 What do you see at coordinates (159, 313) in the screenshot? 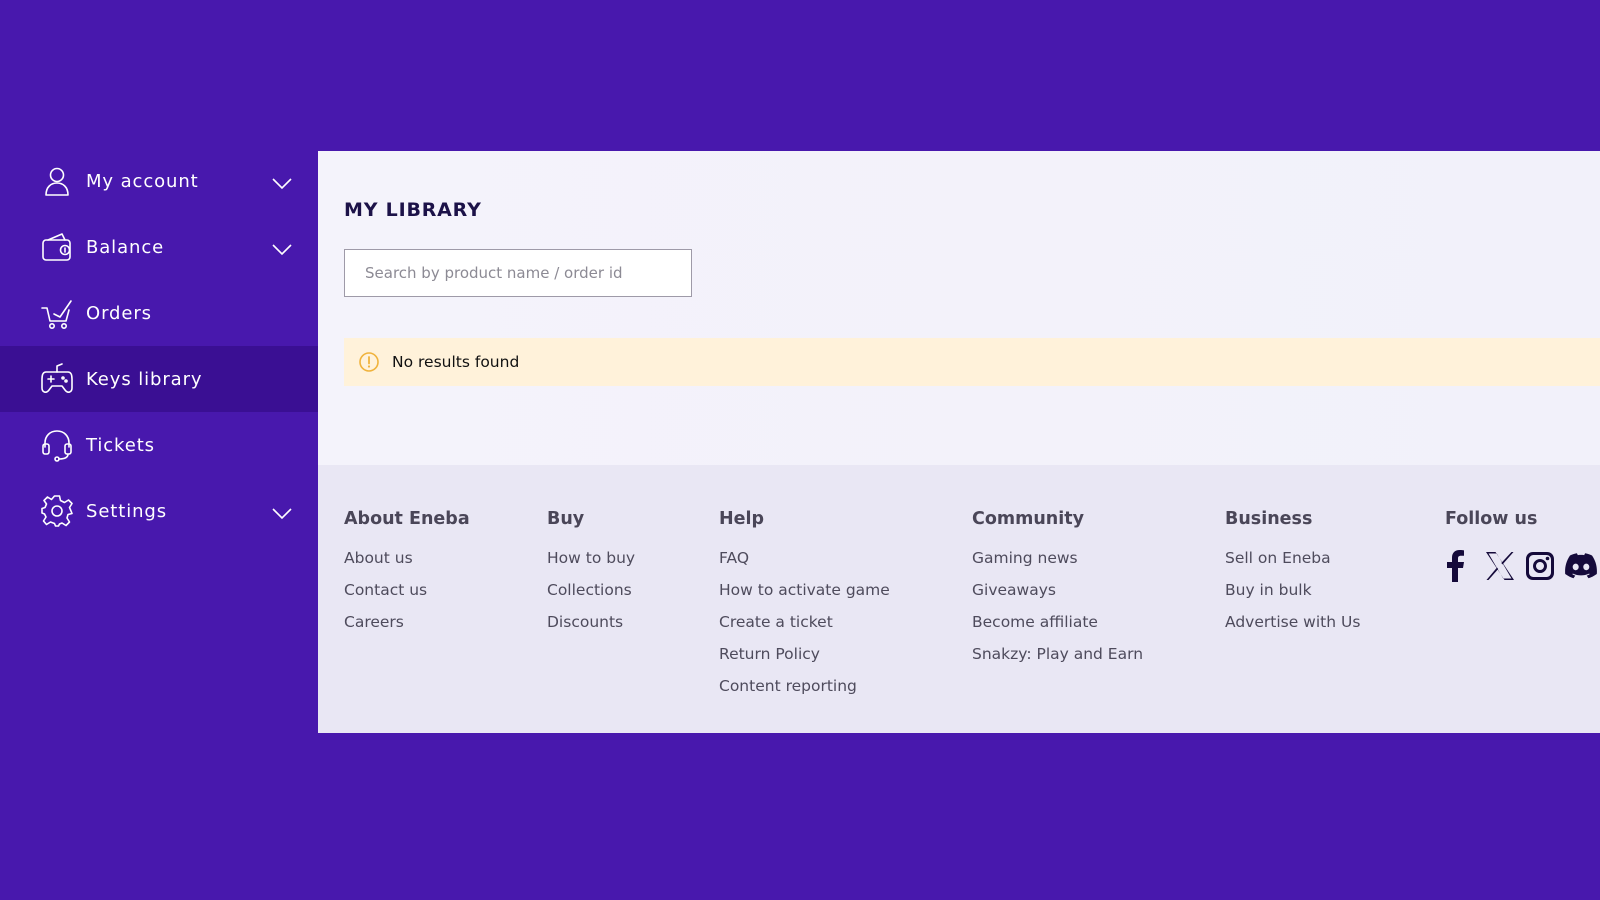
I see `sidebar-item-orders: Orders` at bounding box center [159, 313].